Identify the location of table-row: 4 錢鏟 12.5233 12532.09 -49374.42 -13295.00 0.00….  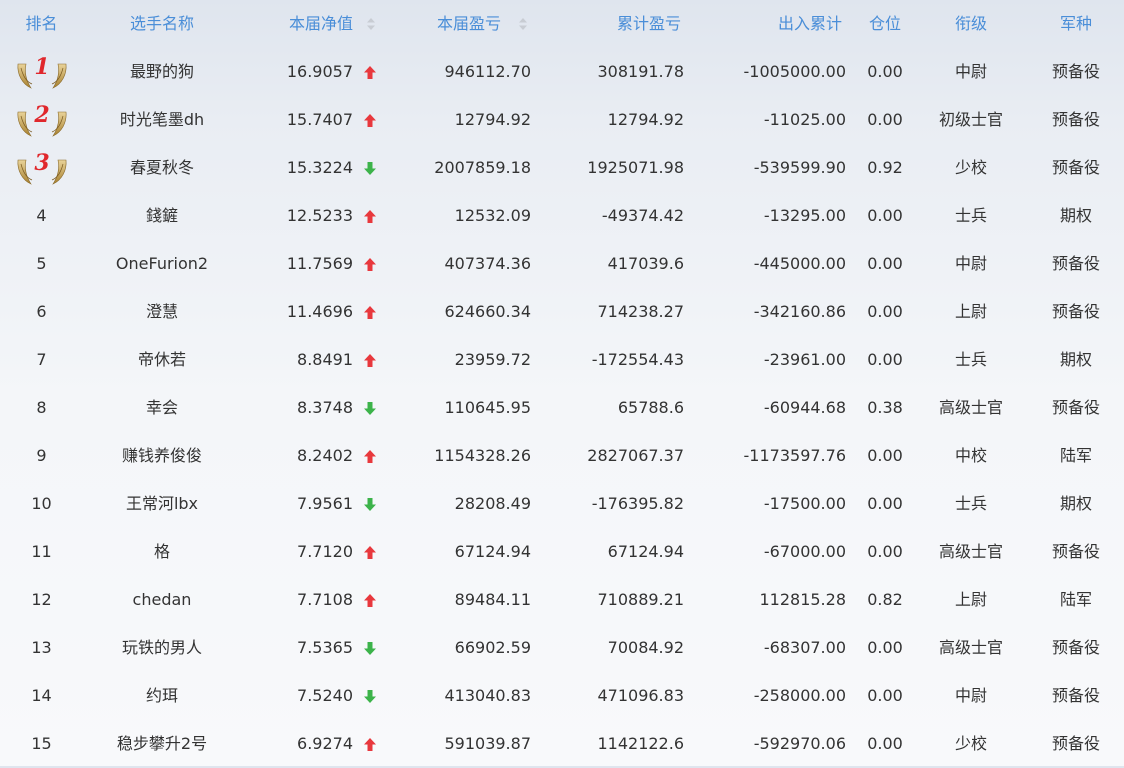
(562, 216).